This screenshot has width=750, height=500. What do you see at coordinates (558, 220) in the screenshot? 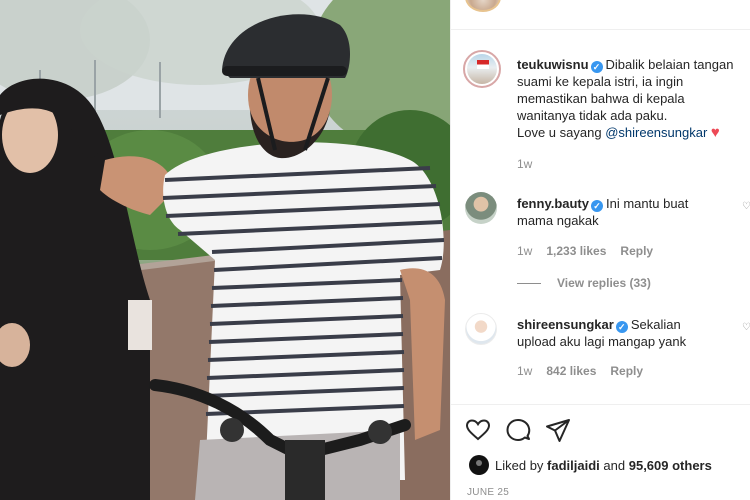
I see `comment-1-line-2: mama ngakak` at bounding box center [558, 220].